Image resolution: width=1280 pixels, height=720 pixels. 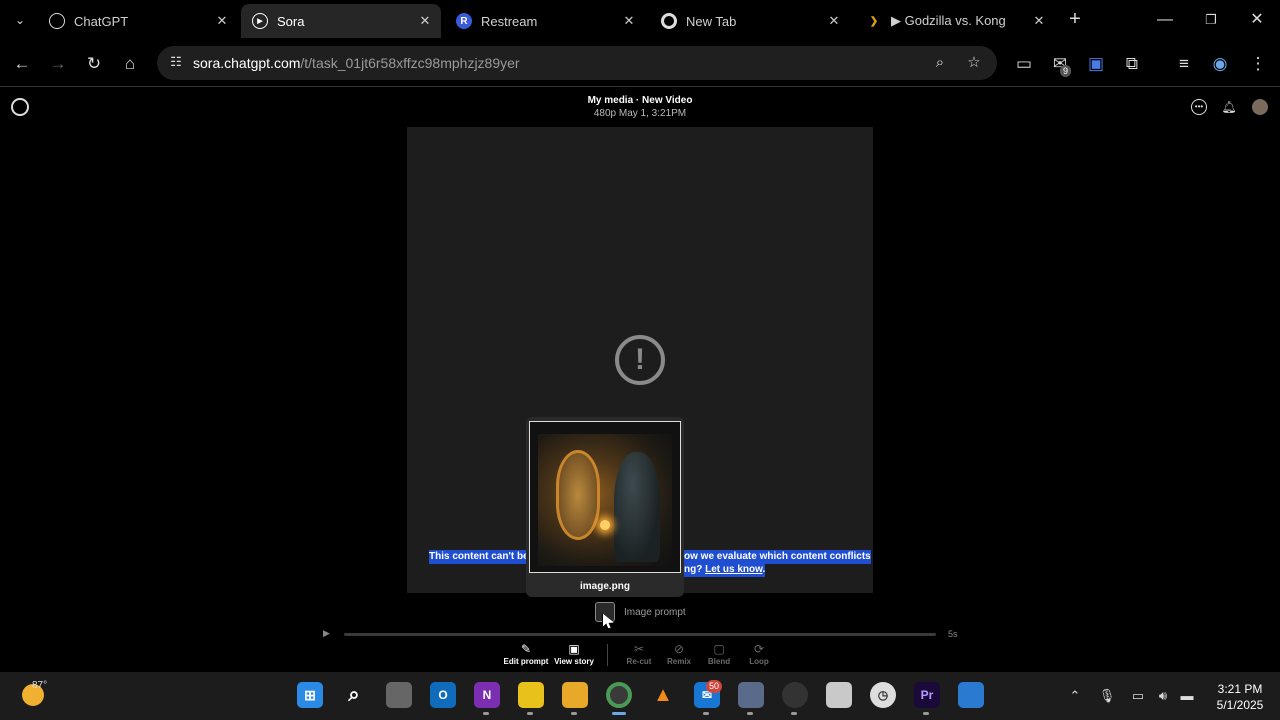 I want to click on warning-text: ng? Let us know., so click(x=725, y=570).